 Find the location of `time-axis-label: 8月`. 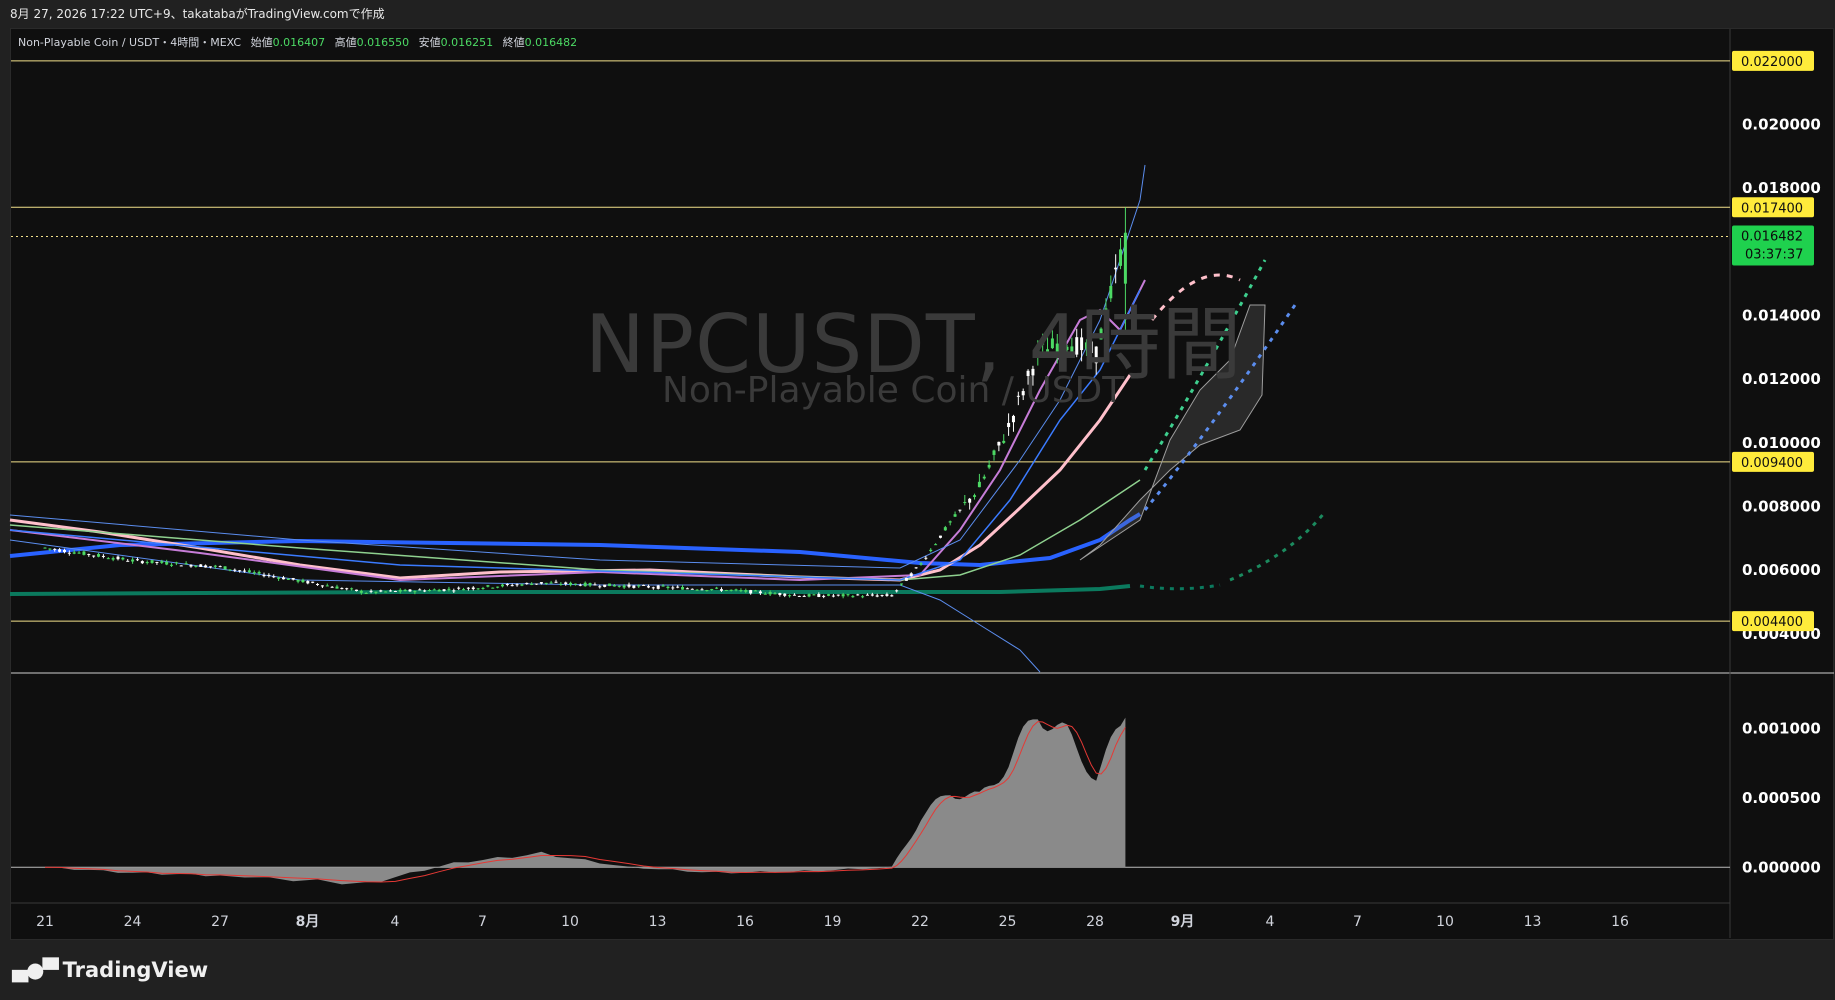

time-axis-label: 8月 is located at coordinates (308, 922).